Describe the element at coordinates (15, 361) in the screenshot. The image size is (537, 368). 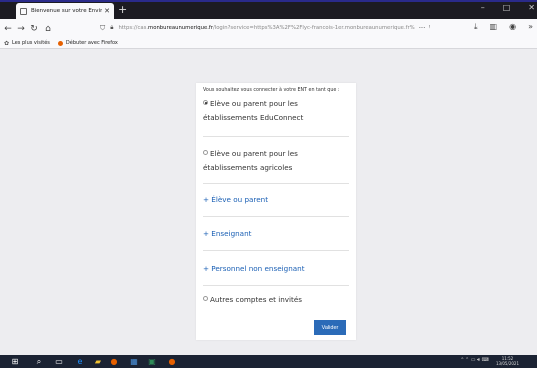
I see `windows-start-icon: ⊞` at that location.